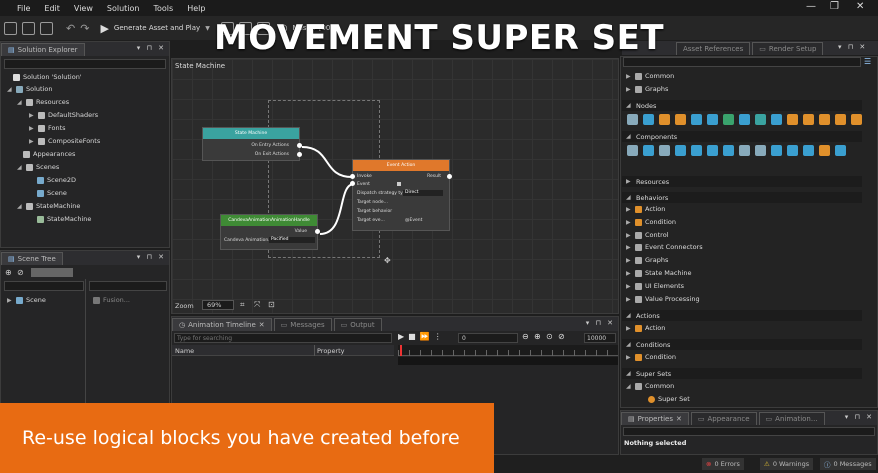 This screenshot has width=878, height=473. I want to click on node-curve-icon, so click(840, 119).